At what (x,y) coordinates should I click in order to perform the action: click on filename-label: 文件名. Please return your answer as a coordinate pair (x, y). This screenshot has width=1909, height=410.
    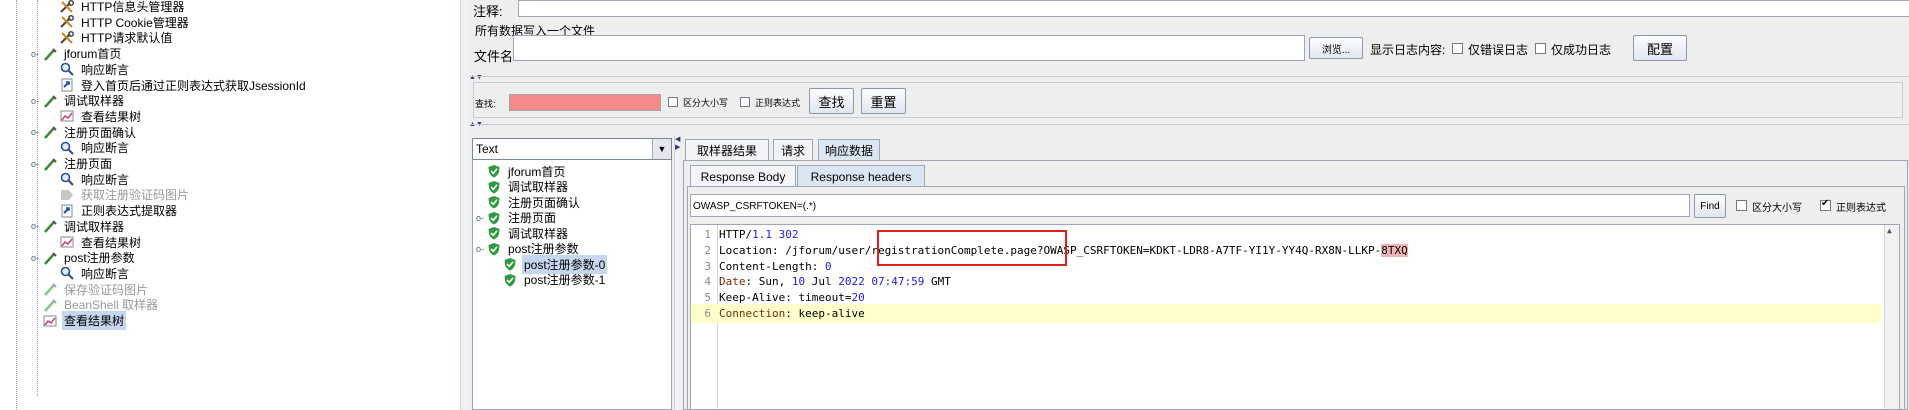
    Looking at the image, I should click on (494, 56).